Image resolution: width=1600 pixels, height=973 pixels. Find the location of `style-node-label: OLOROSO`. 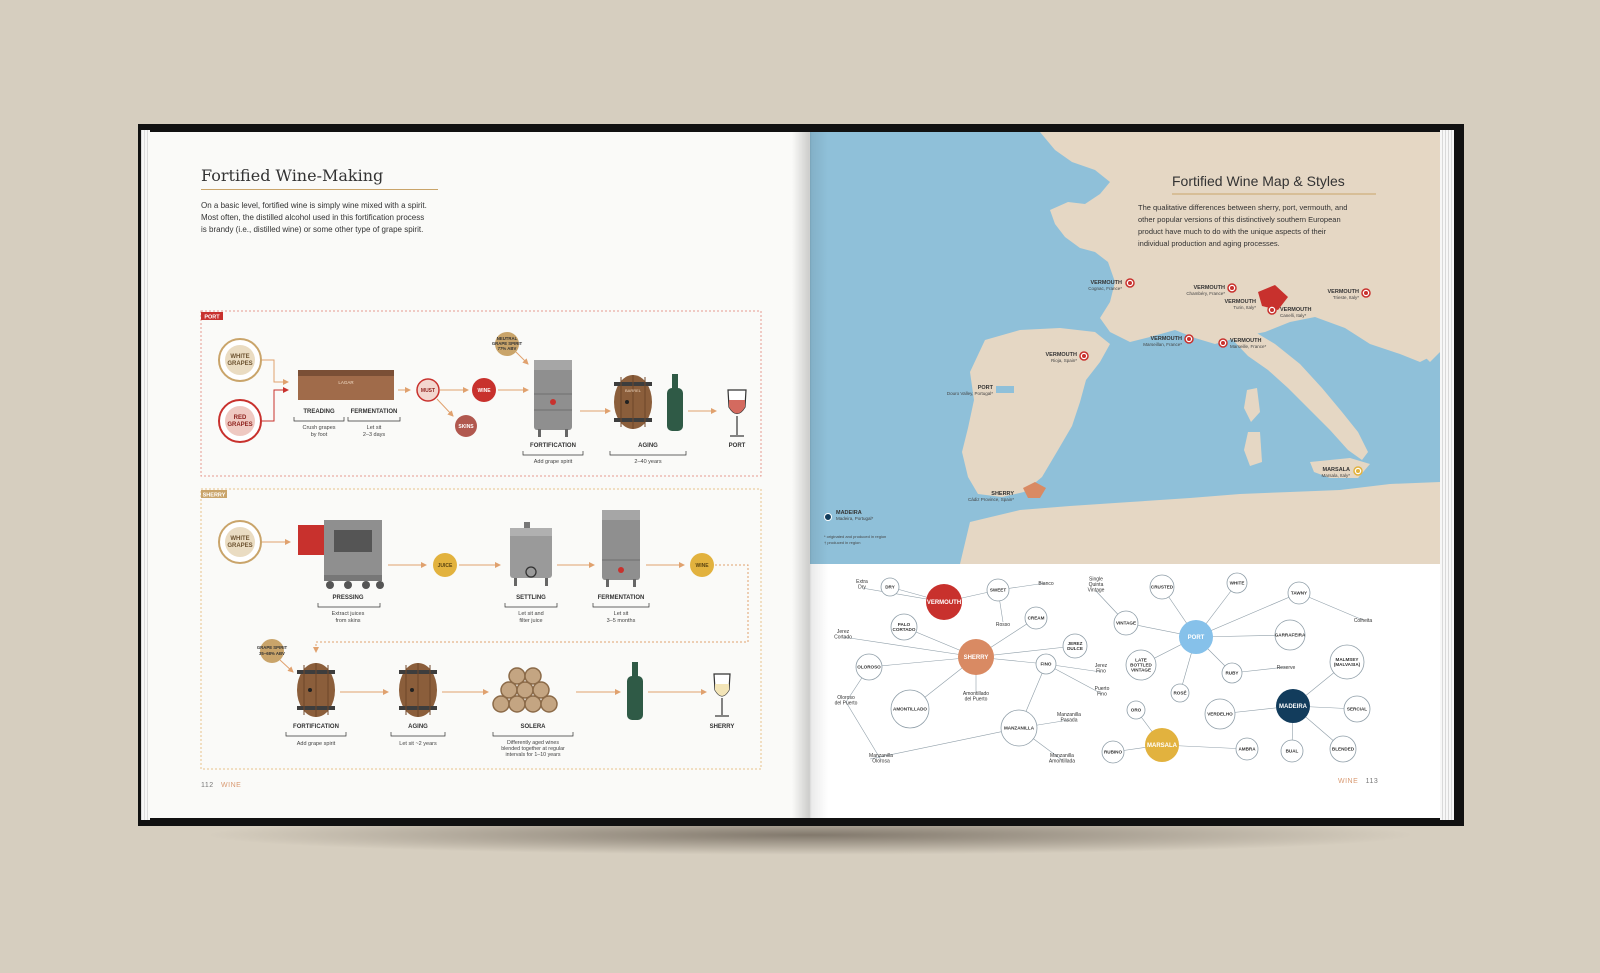

style-node-label: OLOROSO is located at coordinates (869, 667).